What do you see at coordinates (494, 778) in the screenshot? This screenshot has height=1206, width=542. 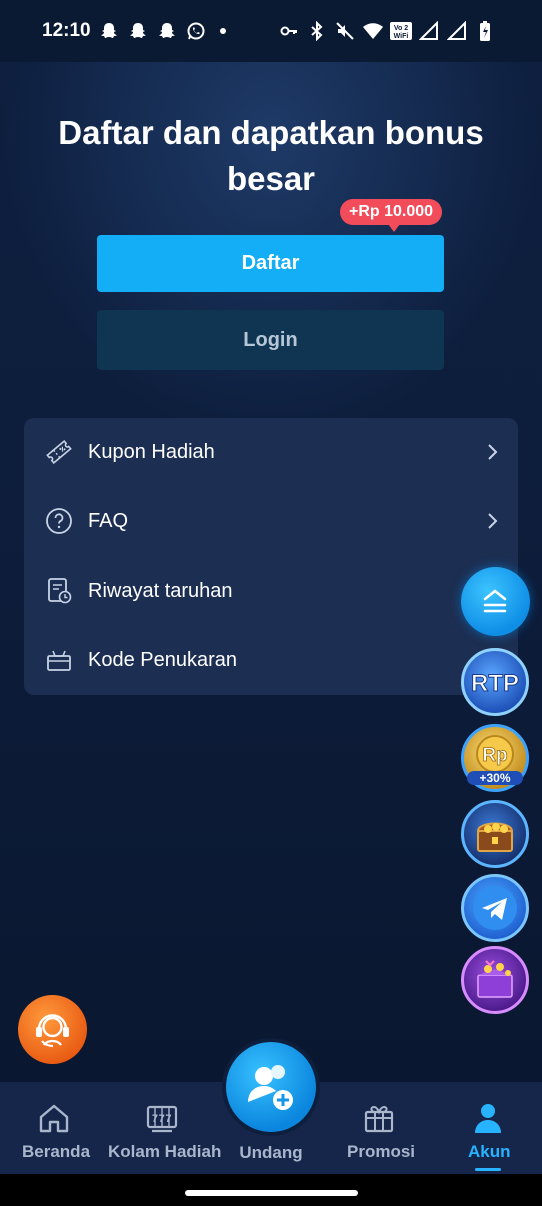 I see `rp-bonus-text: +30%` at bounding box center [494, 778].